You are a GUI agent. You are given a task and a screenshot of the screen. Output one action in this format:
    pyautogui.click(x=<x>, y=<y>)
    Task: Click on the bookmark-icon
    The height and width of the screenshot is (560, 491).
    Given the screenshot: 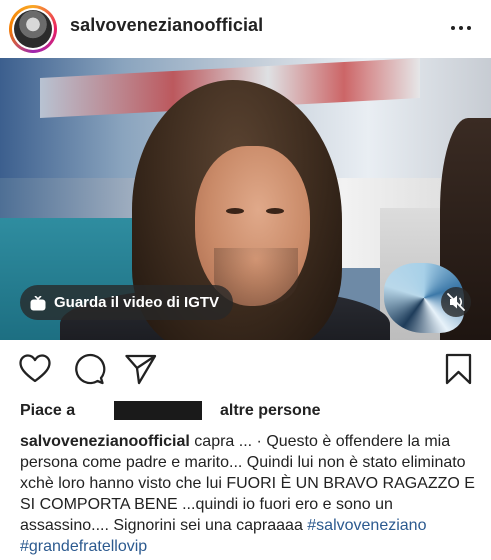 What is the action you would take?
    pyautogui.click(x=458, y=369)
    